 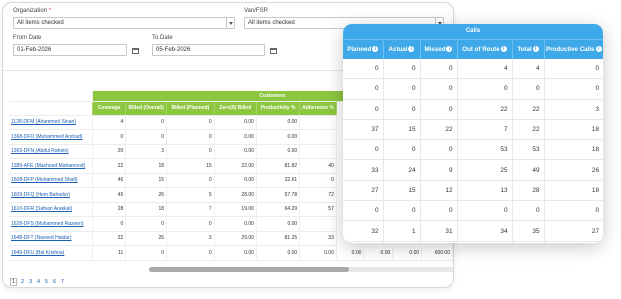 What do you see at coordinates (41, 238) in the screenshot?
I see `salesman-link: 1648-DFT (Naveed Haidar)` at bounding box center [41, 238].